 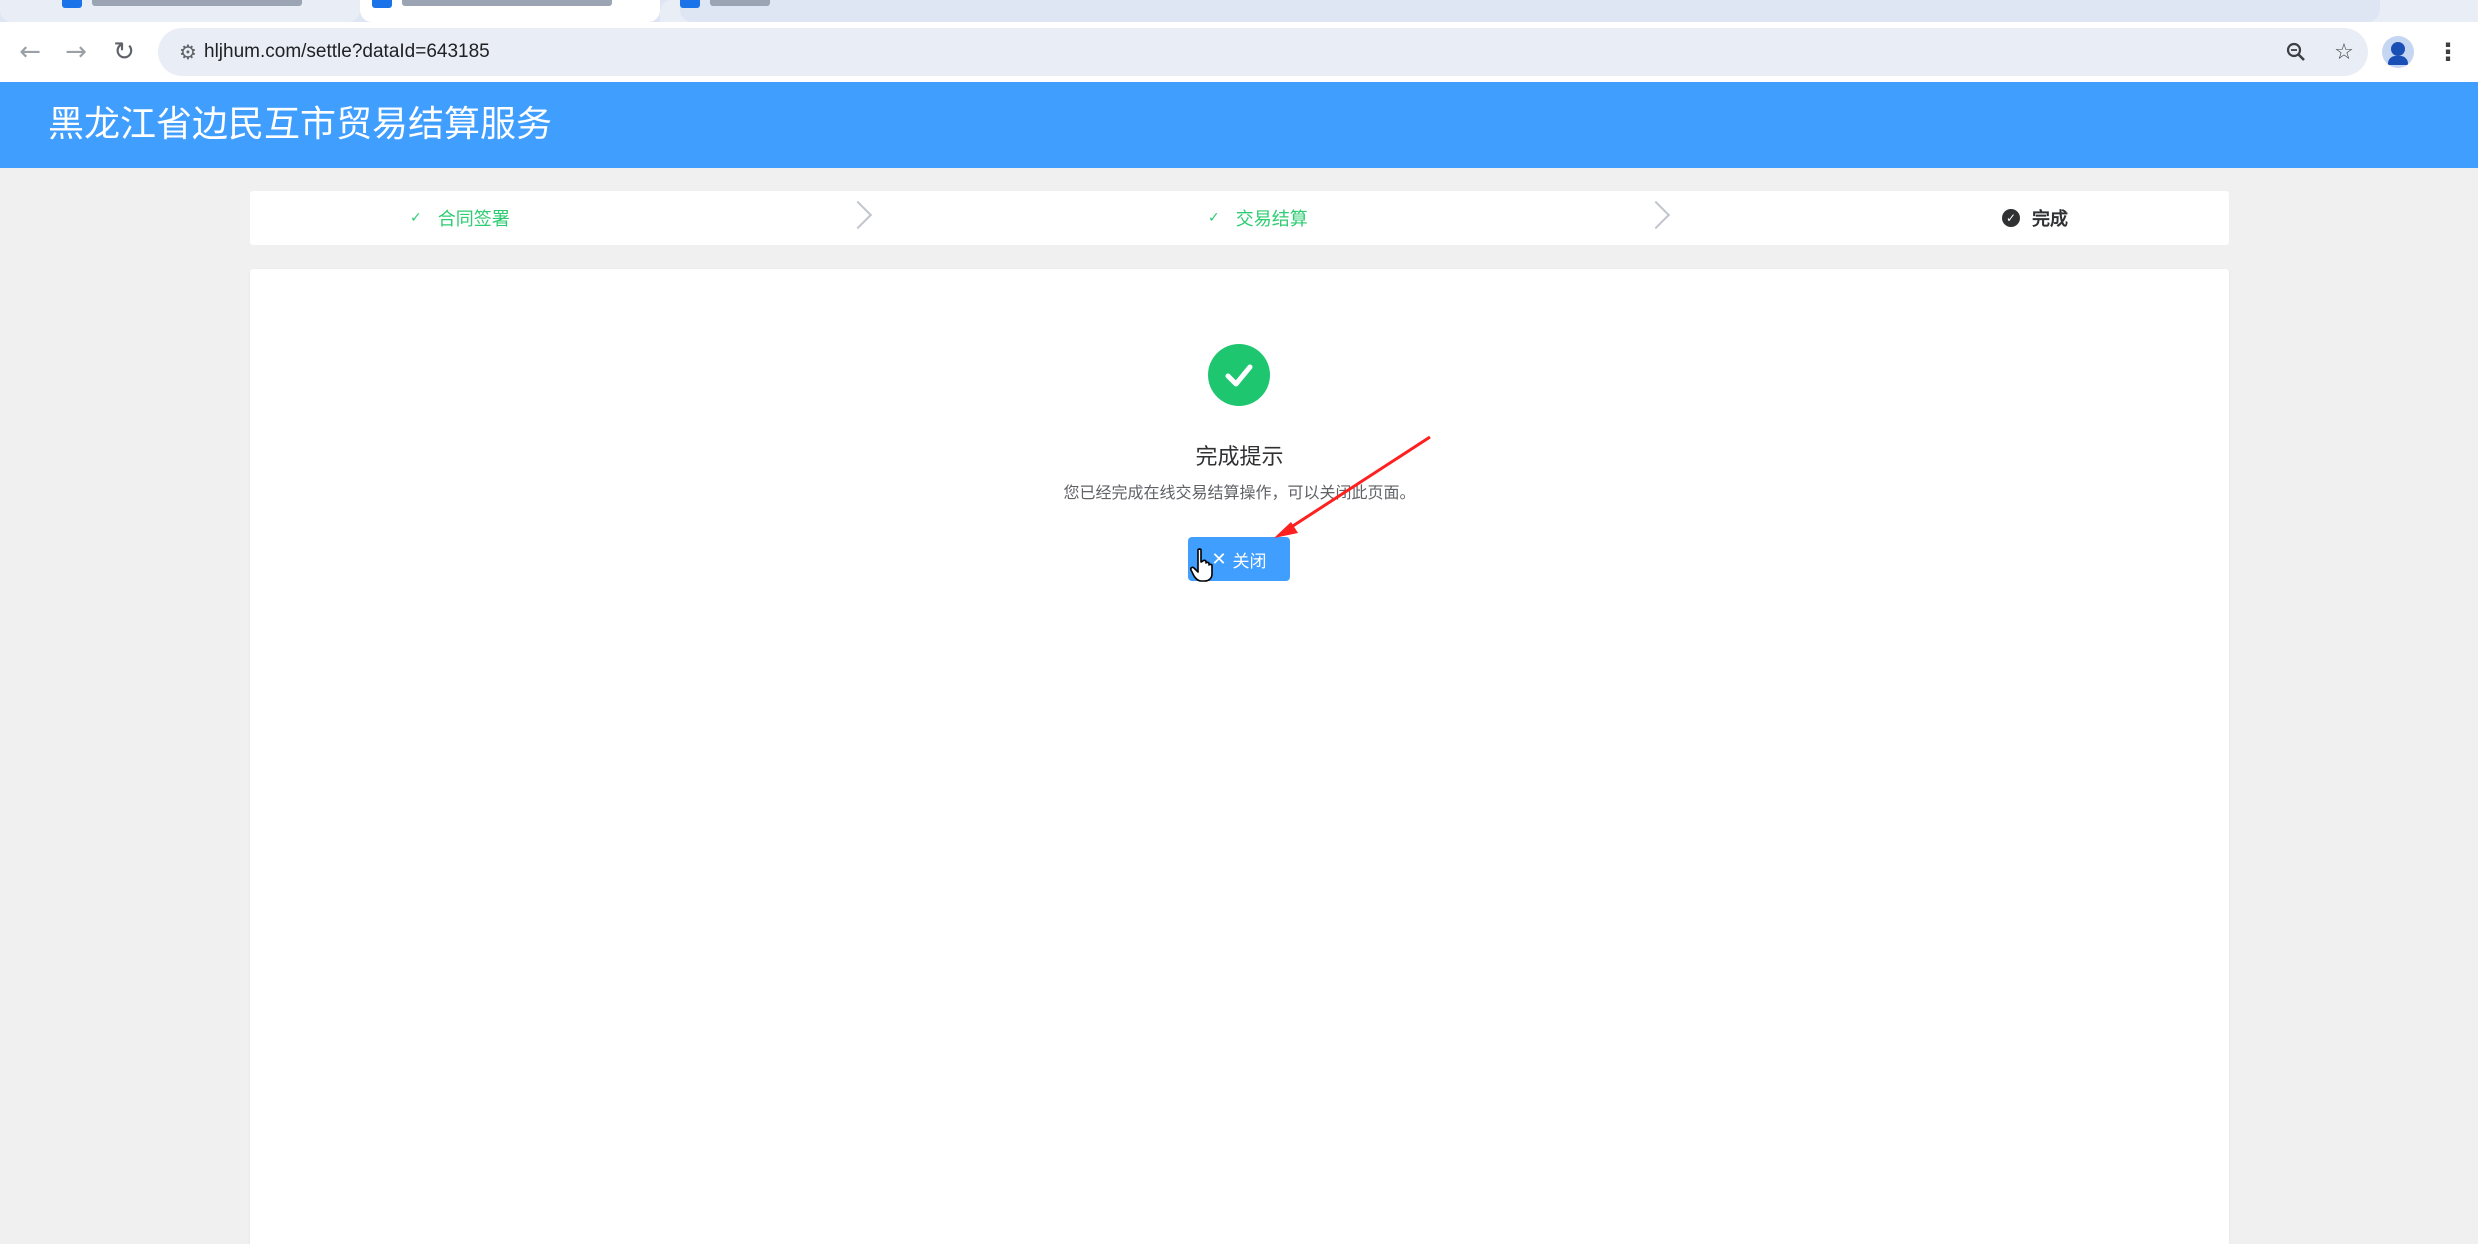 I want to click on step-label: 完成, so click(x=2050, y=219).